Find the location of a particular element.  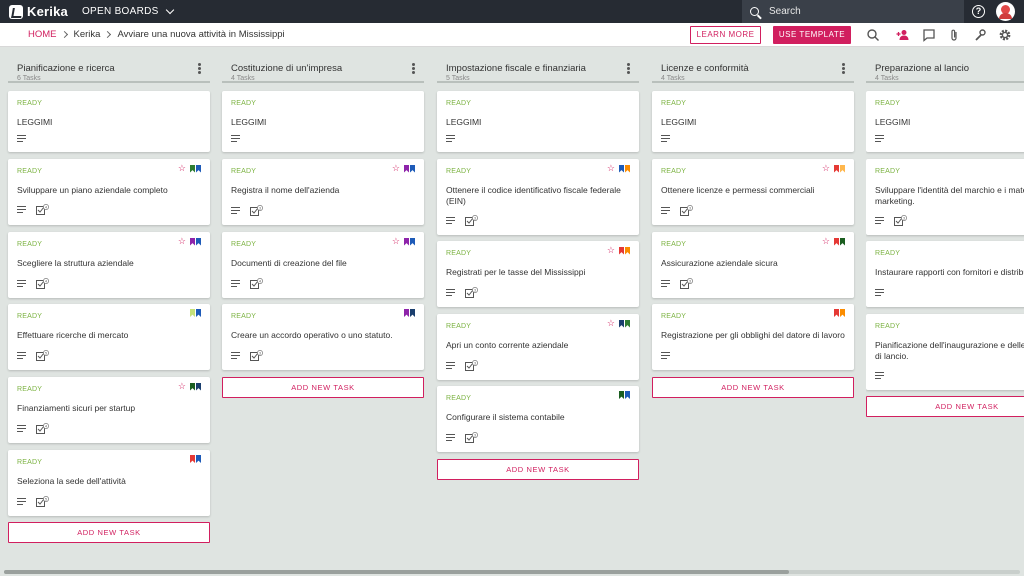

breadcrumb-home: HOME is located at coordinates (42, 34).